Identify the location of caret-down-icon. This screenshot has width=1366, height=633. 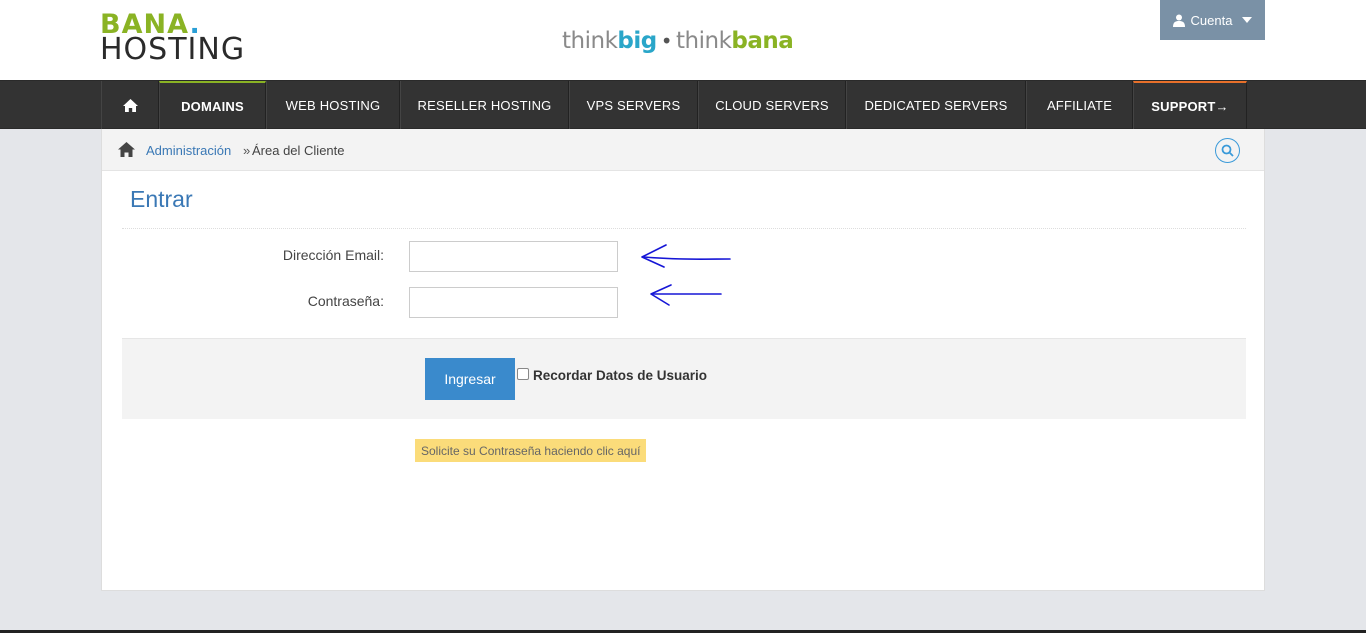
(1247, 20).